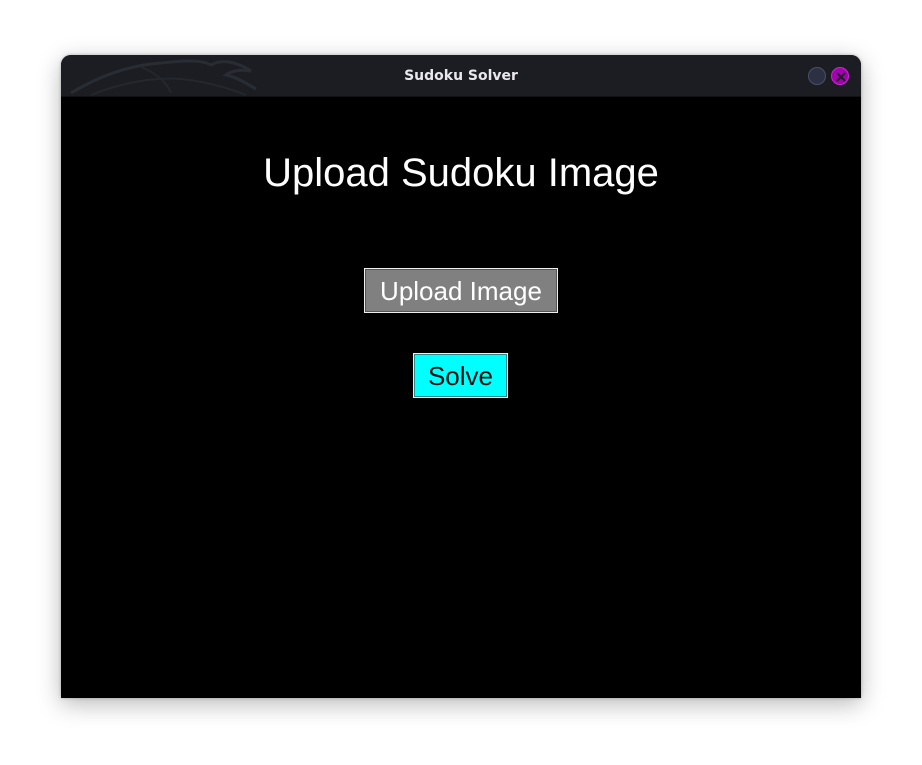 Image resolution: width=922 pixels, height=765 pixels. Describe the element at coordinates (461, 173) in the screenshot. I see `page-title: Upload Sudoku Image` at that location.